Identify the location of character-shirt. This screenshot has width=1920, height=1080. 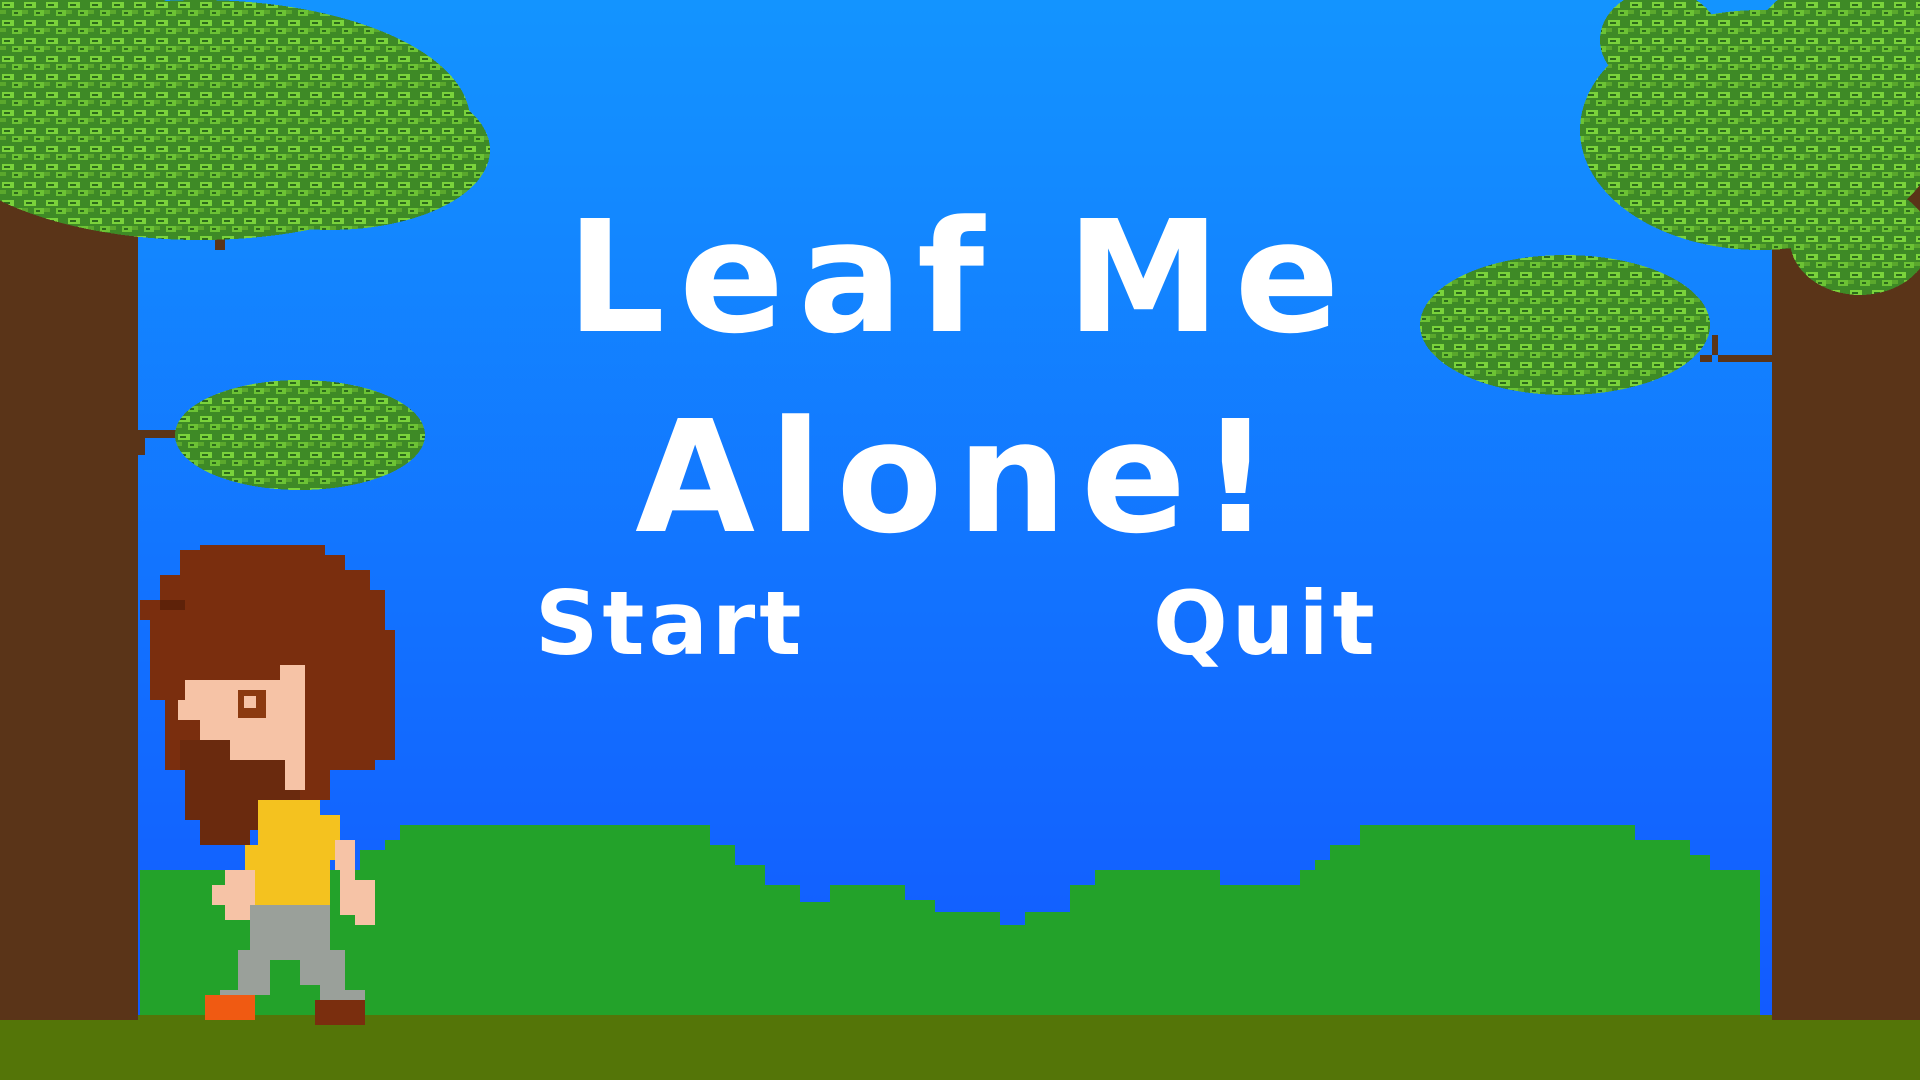
(292, 852).